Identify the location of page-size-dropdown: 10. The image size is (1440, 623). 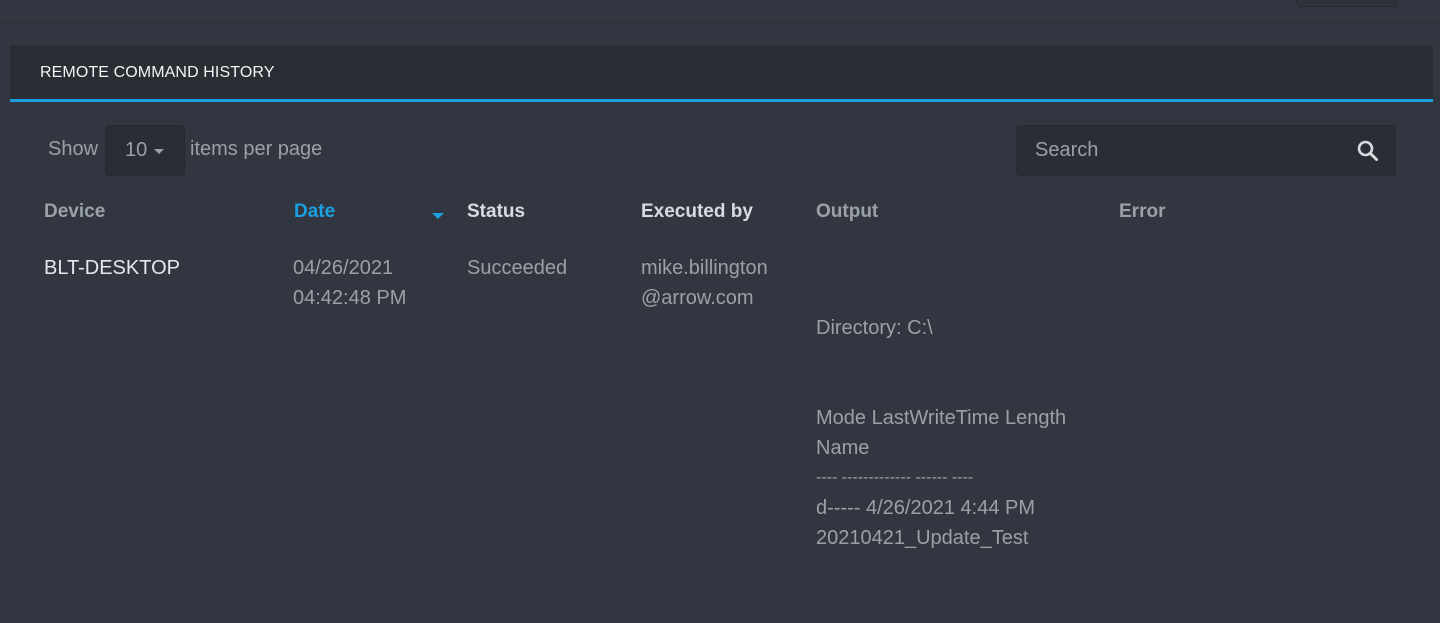
(145, 150).